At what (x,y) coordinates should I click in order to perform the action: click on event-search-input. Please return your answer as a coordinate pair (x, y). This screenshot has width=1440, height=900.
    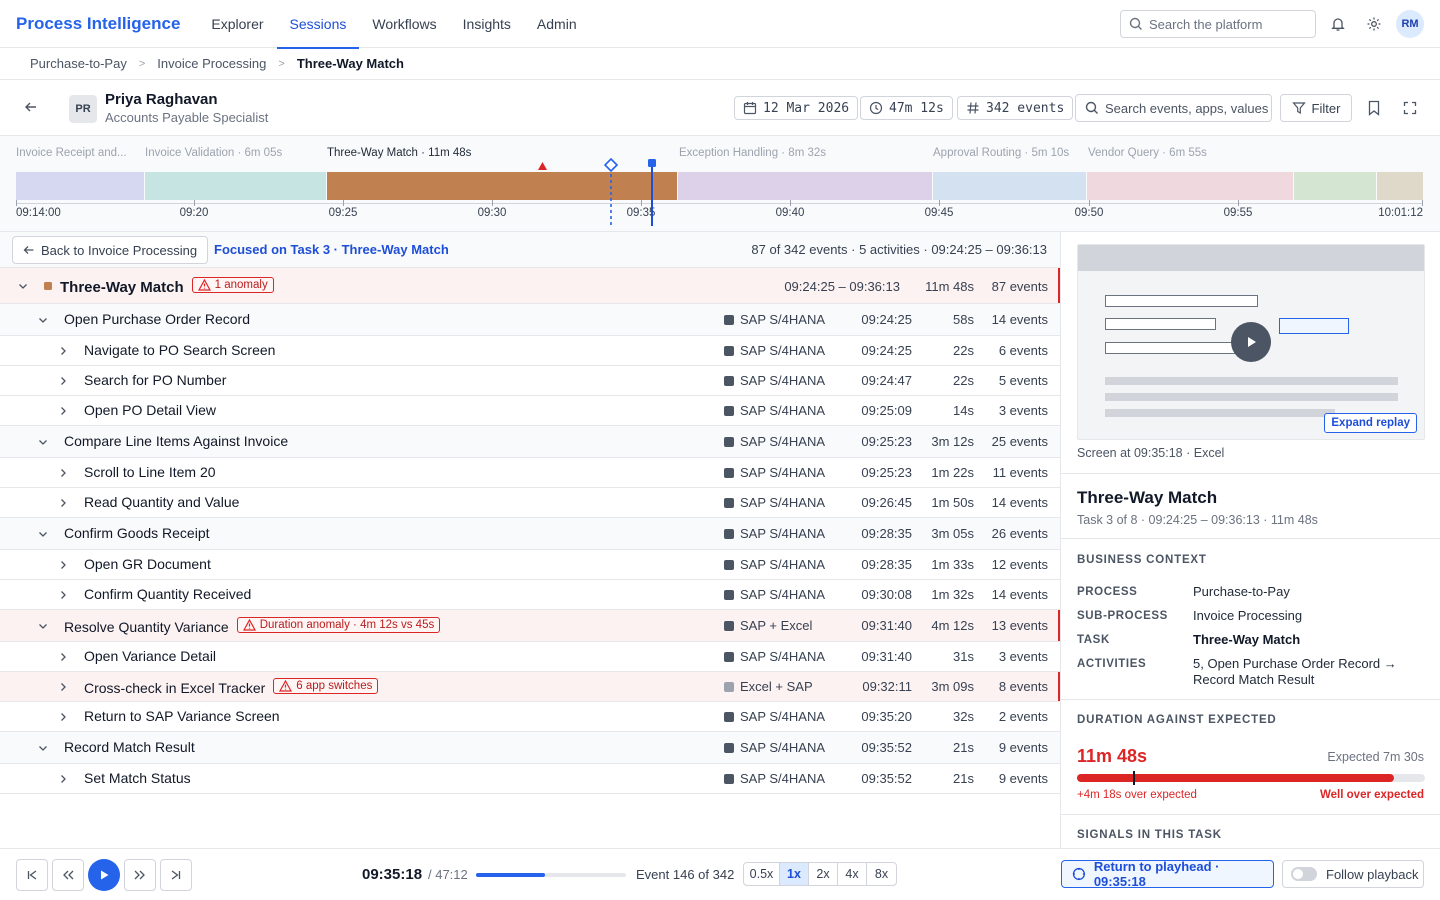
    Looking at the image, I should click on (1187, 108).